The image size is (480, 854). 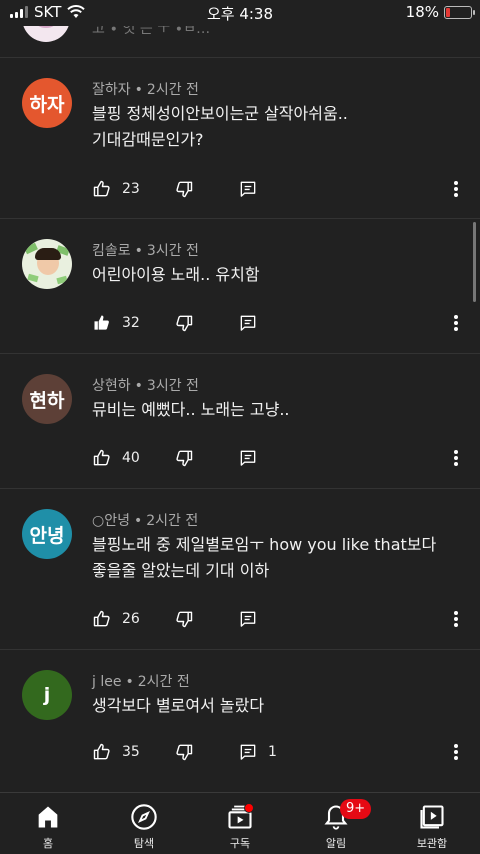 I want to click on like-count: 26, so click(x=131, y=619).